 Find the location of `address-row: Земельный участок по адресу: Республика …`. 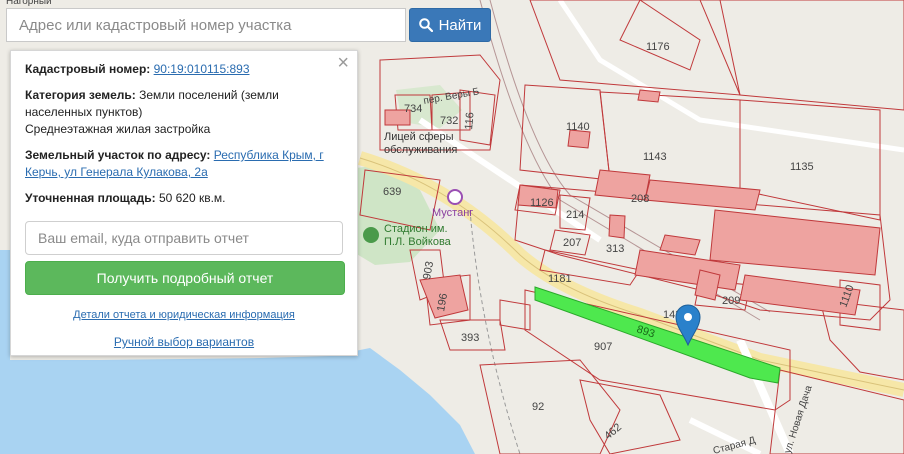

address-row: Земельный участок по адресу: Республика … is located at coordinates (184, 164).